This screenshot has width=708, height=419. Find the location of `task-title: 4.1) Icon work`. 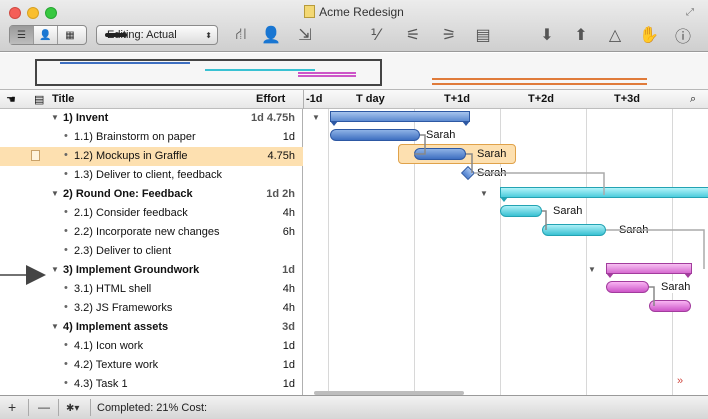

task-title: 4.1) Icon work is located at coordinates (108, 346).